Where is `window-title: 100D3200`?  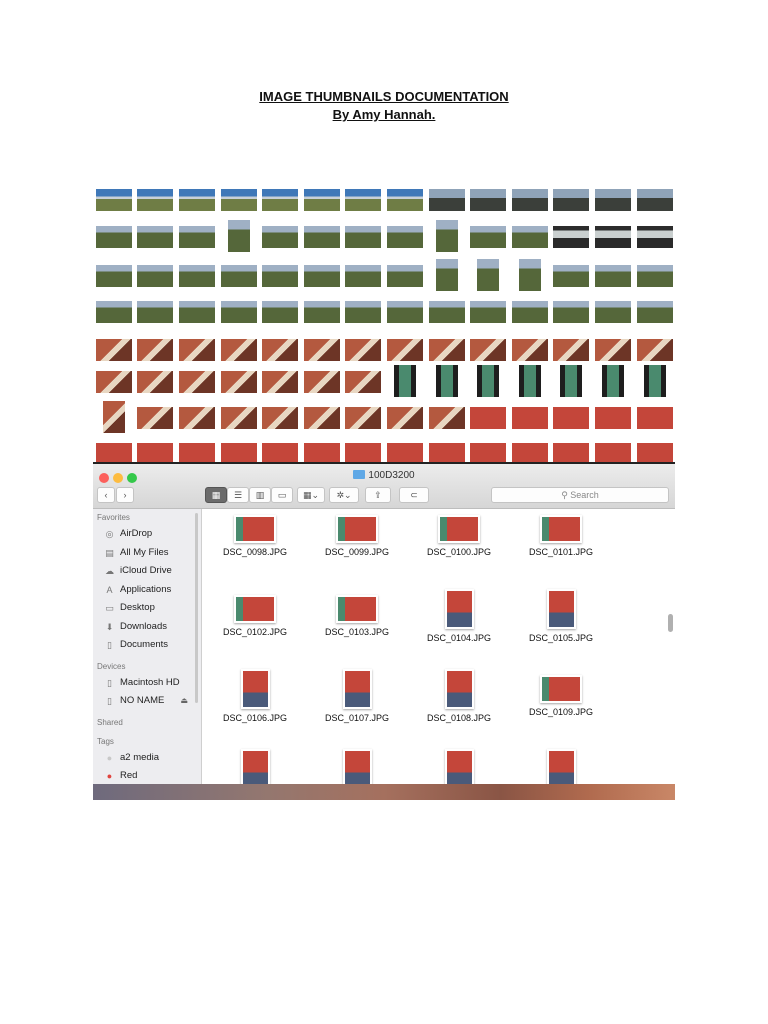 window-title: 100D3200 is located at coordinates (384, 475).